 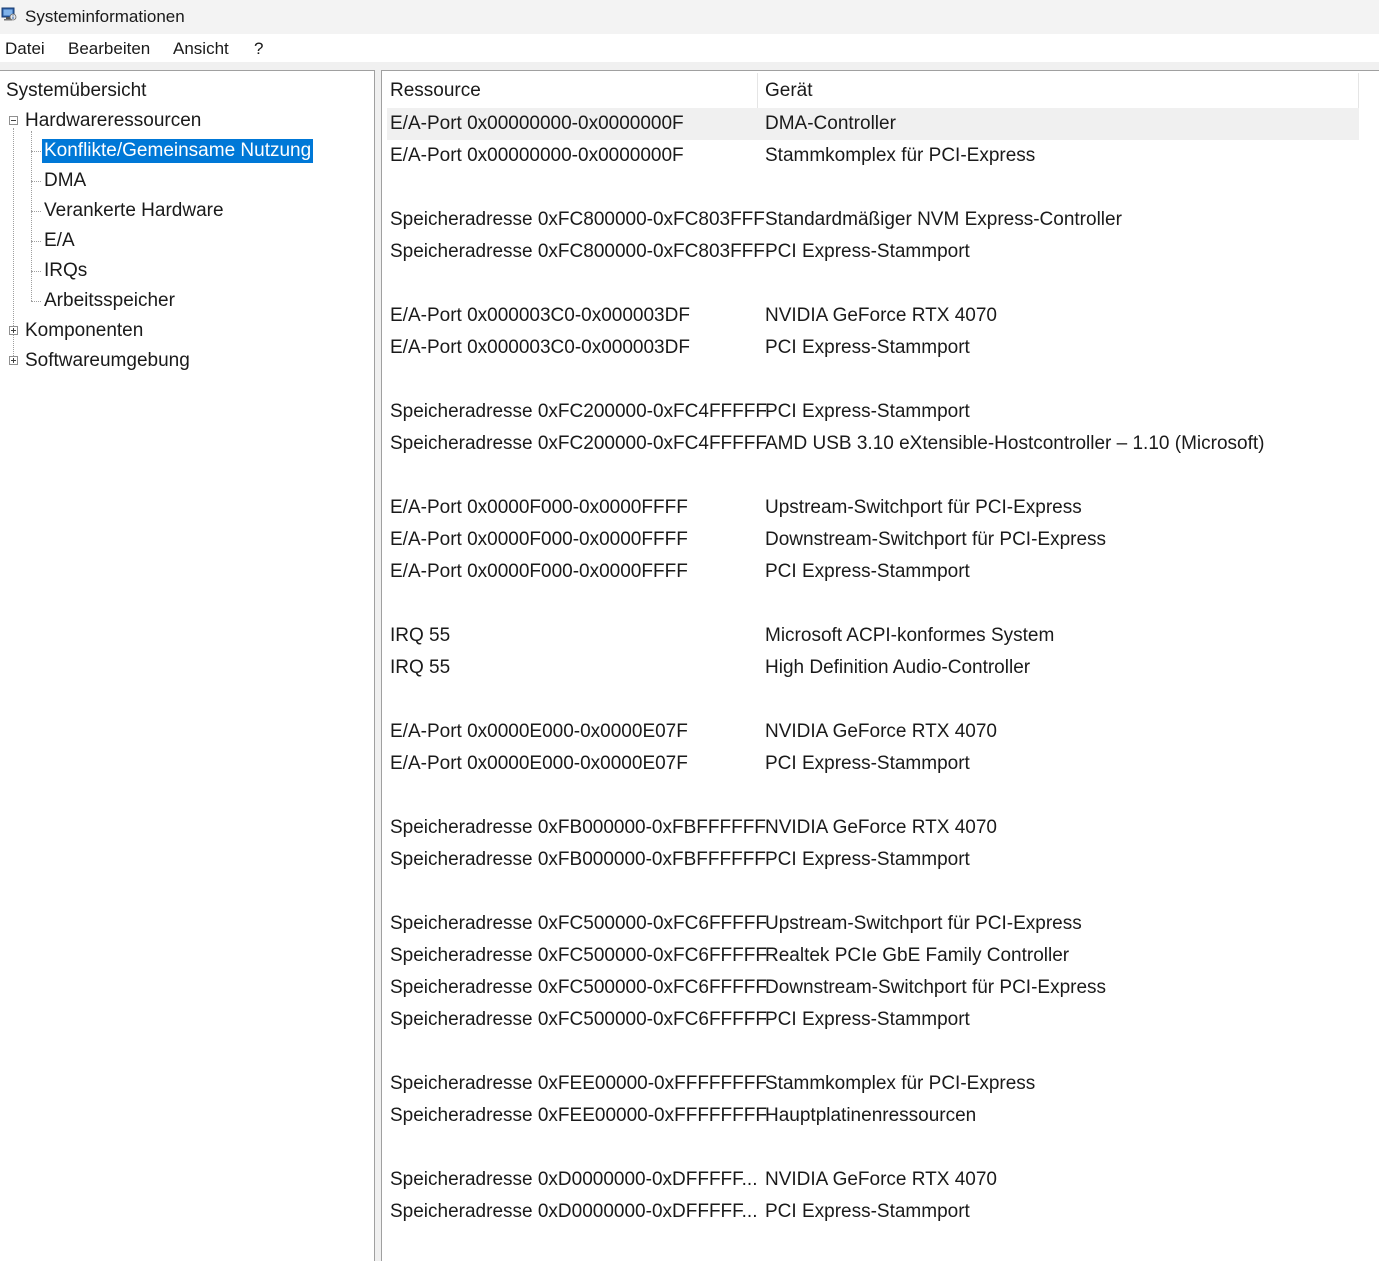 I want to click on tree-item-hardware-resources: Hardwareressourcen, so click(x=113, y=121).